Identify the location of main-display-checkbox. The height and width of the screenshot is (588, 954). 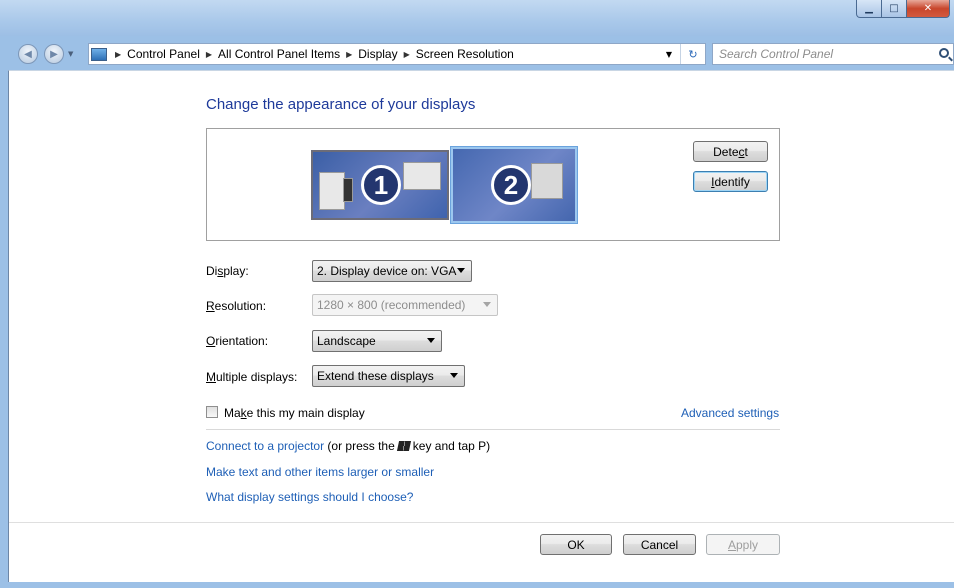
(212, 412).